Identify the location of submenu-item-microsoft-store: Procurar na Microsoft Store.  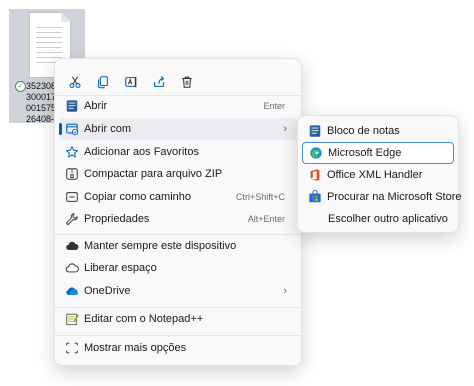
(382, 197).